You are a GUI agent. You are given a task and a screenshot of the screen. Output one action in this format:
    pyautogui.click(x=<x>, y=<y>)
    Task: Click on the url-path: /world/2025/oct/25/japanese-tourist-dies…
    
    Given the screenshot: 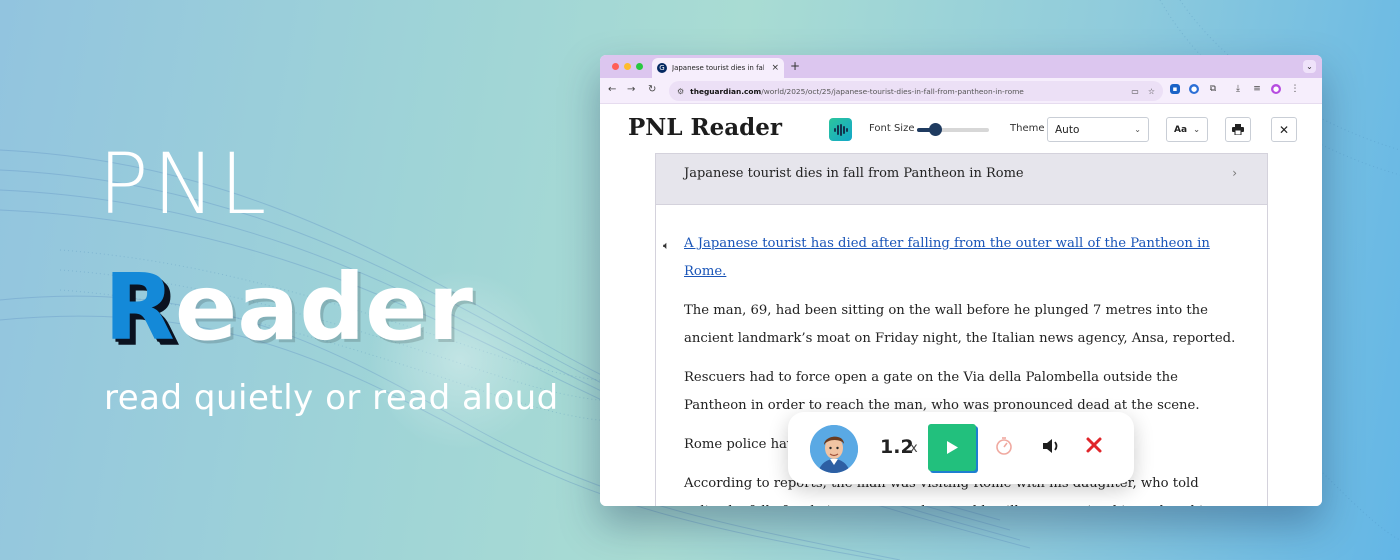 What is the action you would take?
    pyautogui.click(x=892, y=91)
    